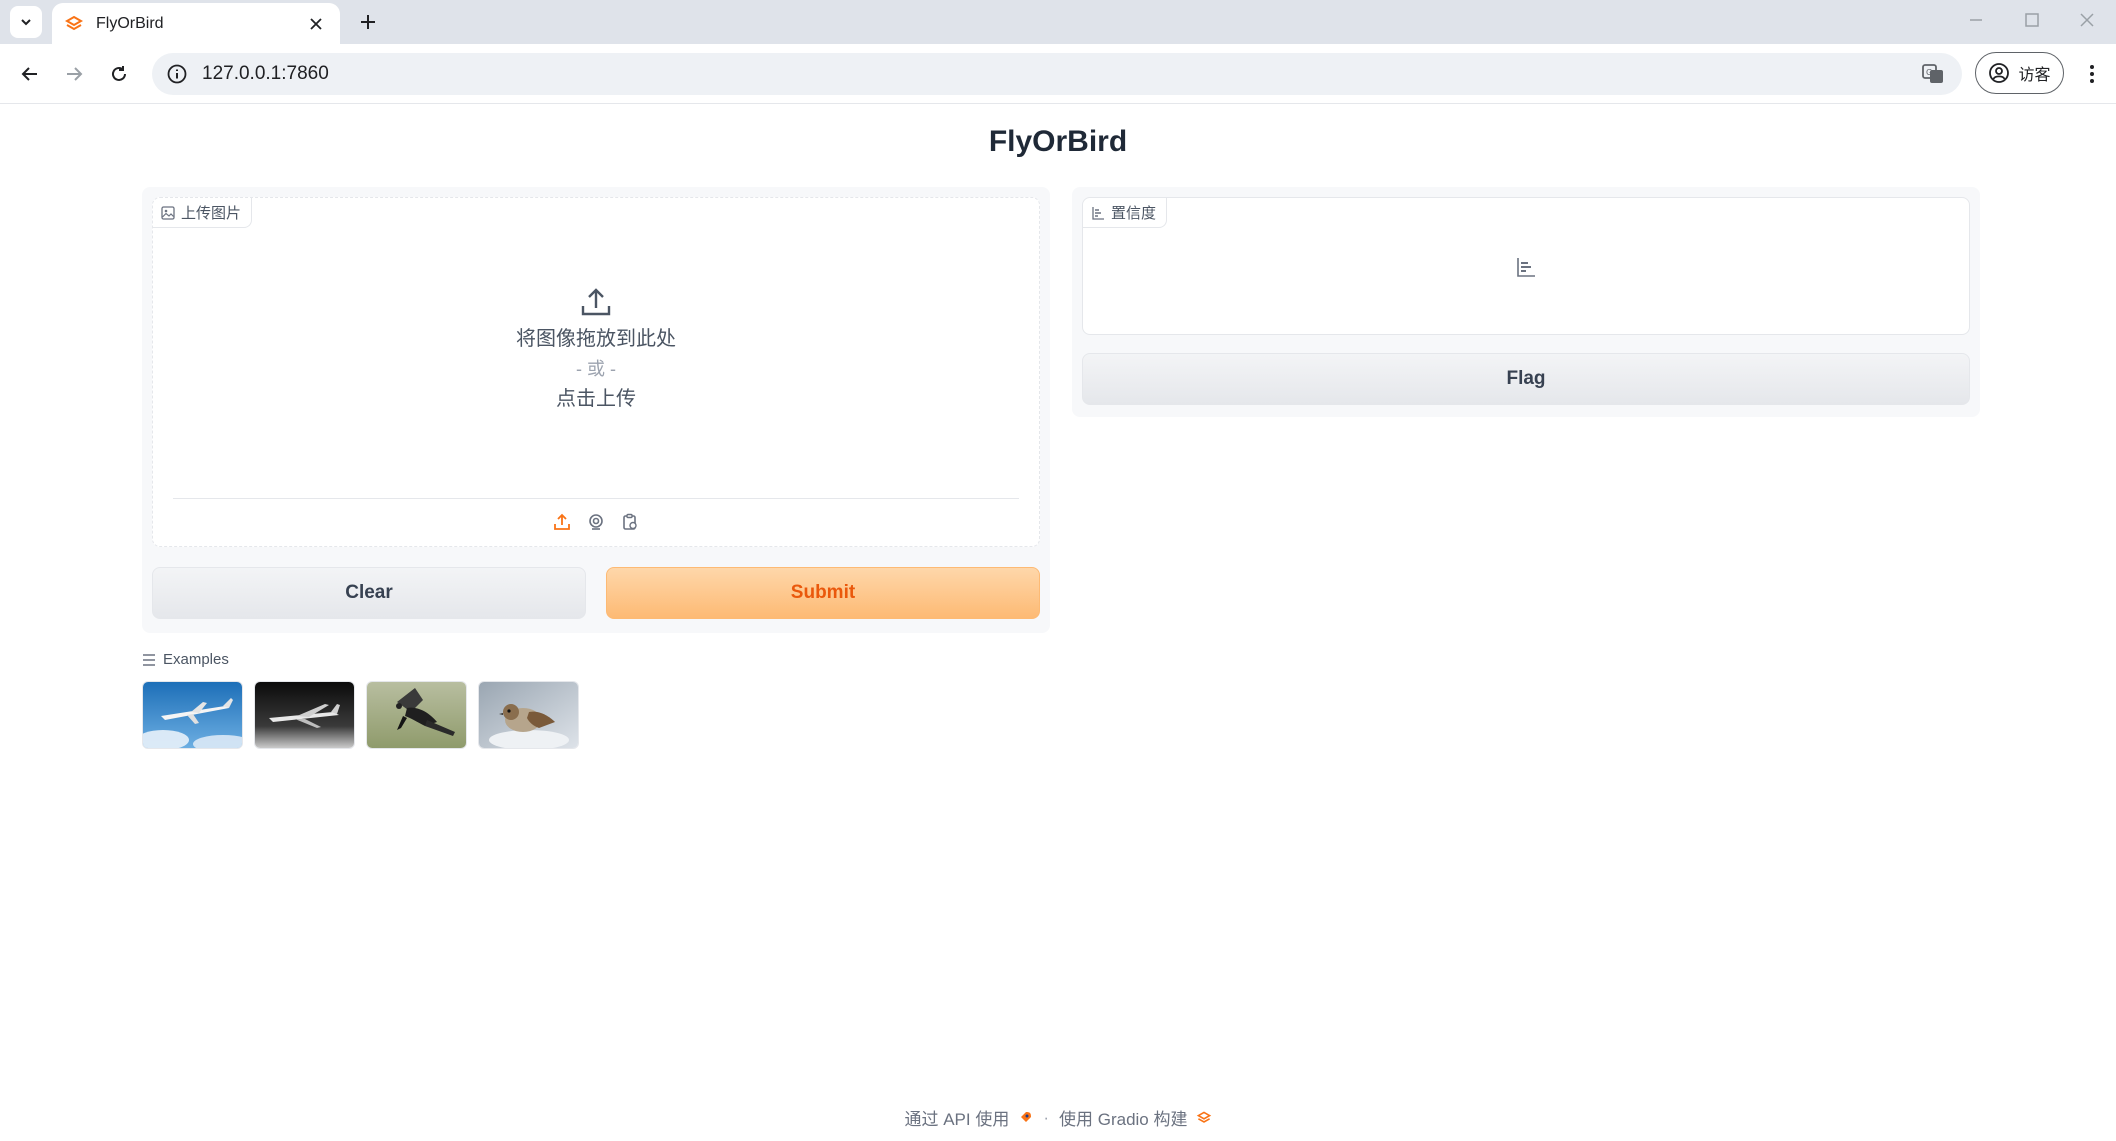  I want to click on reload-button, so click(119, 74).